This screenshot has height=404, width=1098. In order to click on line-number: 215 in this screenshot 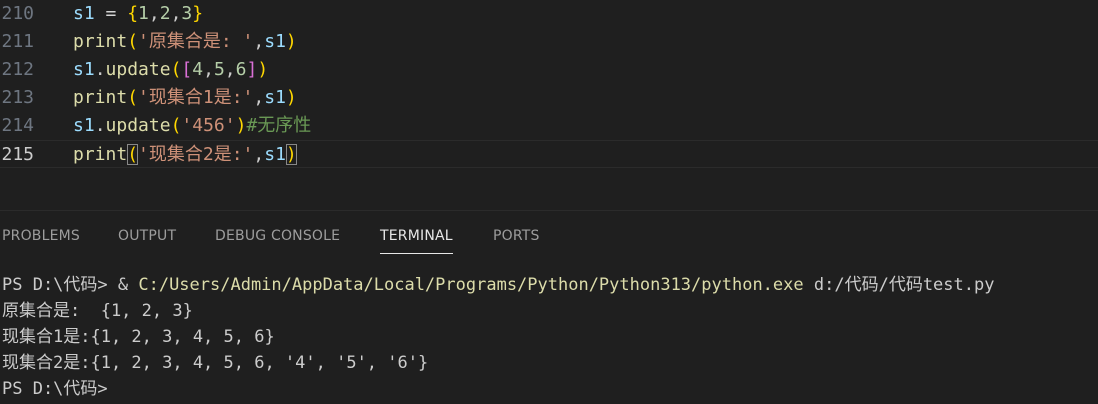, I will do `click(17, 154)`.